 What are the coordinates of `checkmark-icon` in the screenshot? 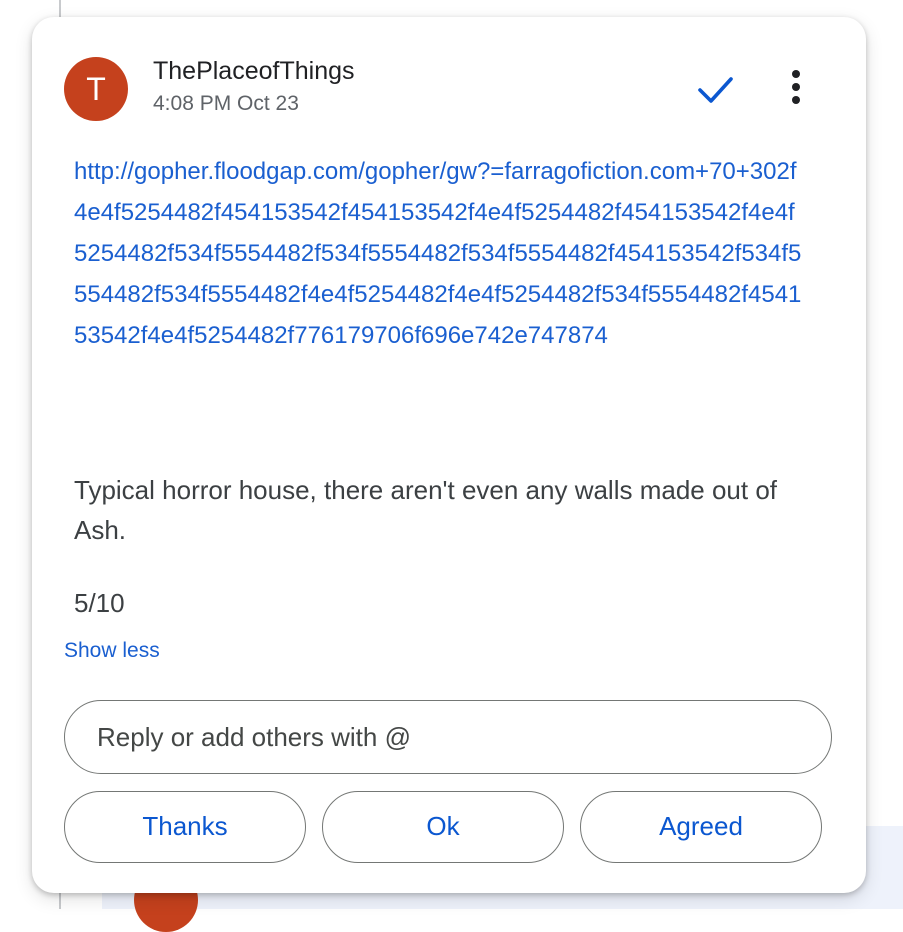 It's located at (715, 90).